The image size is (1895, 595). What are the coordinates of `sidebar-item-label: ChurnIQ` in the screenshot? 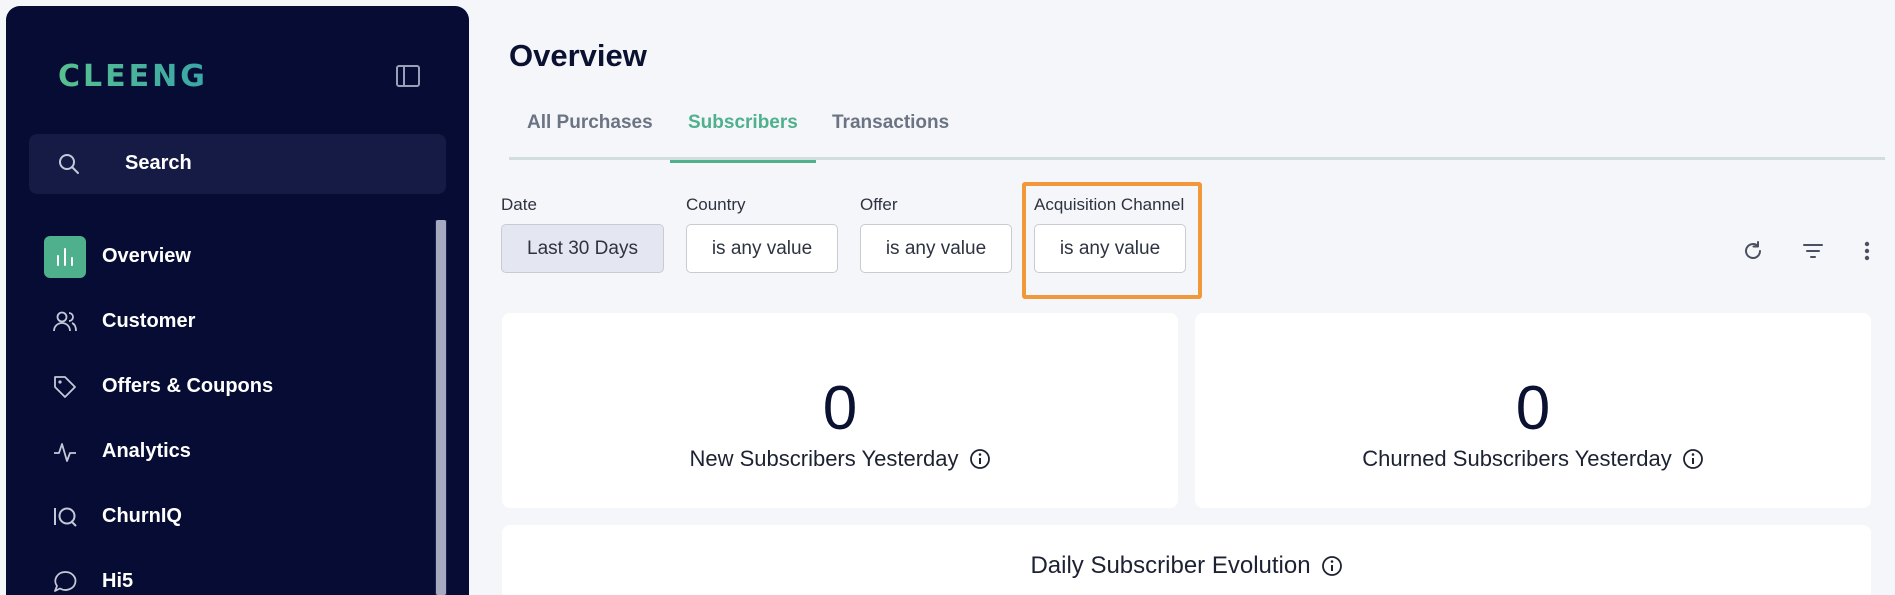 It's located at (142, 516).